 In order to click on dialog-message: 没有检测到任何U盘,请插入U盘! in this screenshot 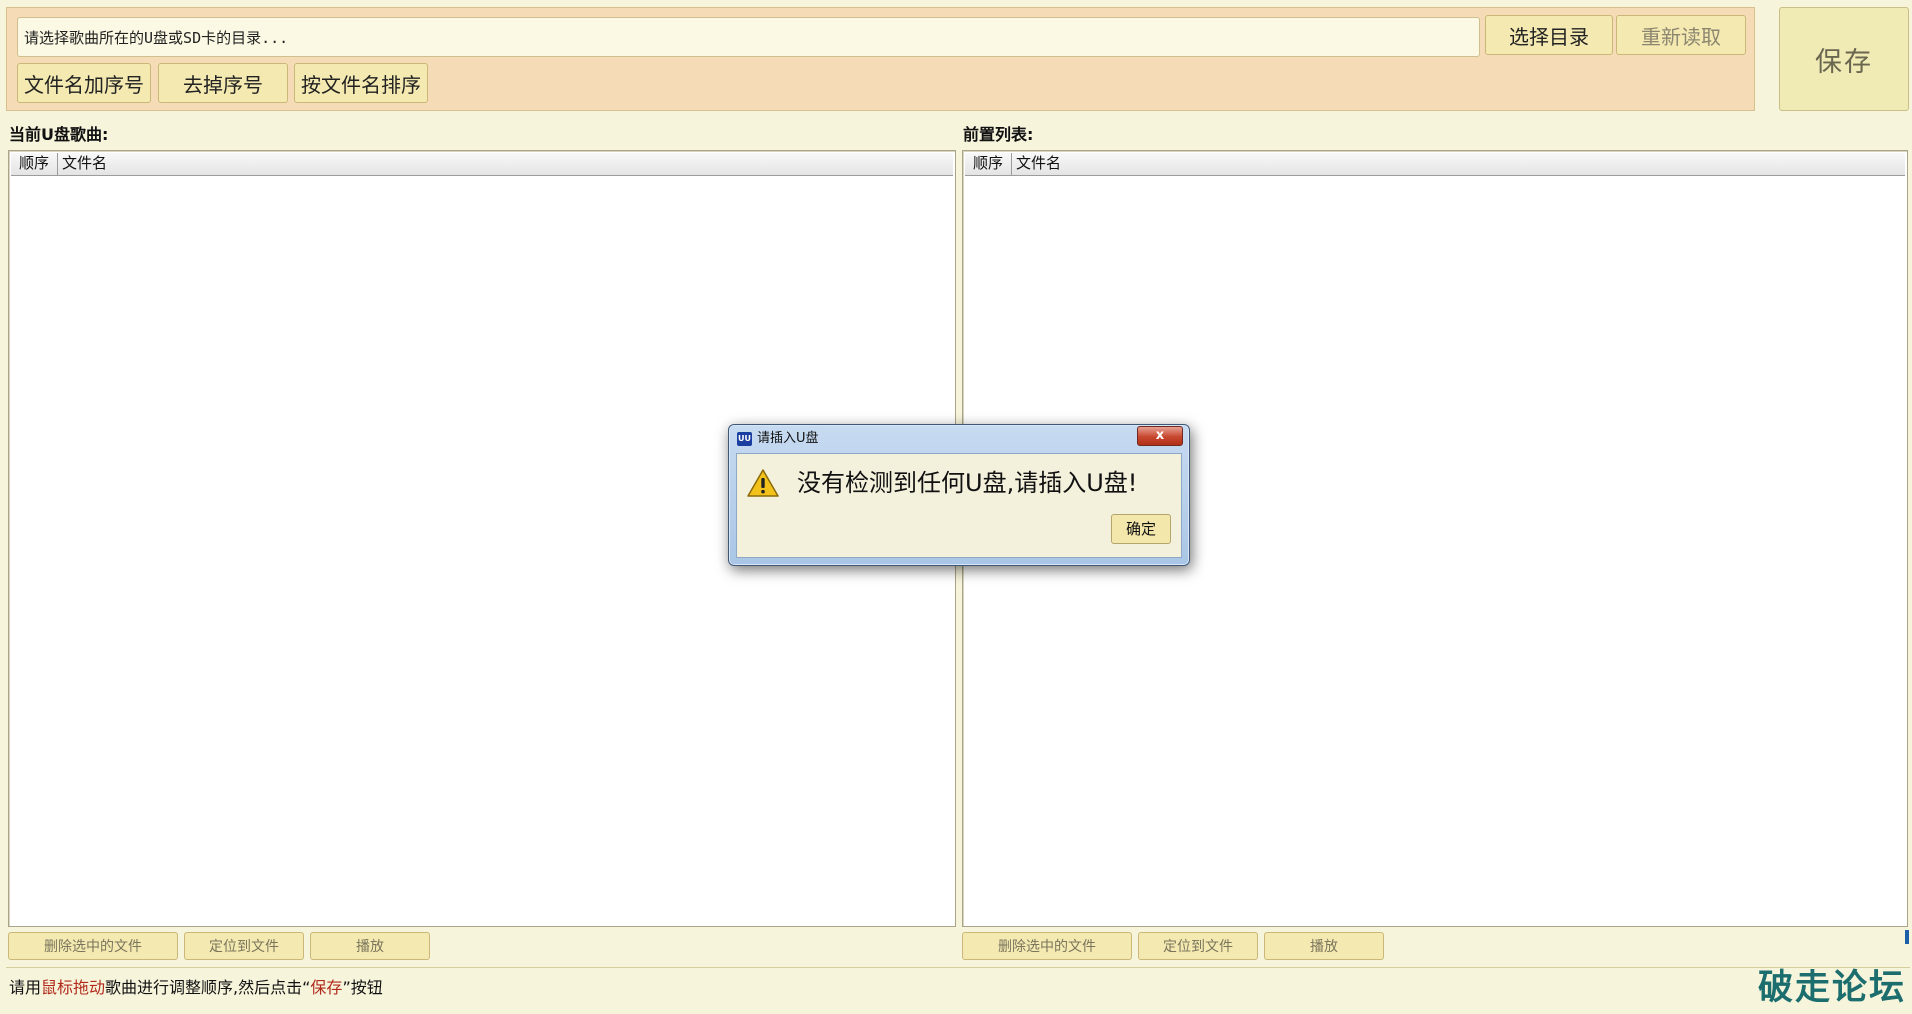, I will do `click(967, 483)`.